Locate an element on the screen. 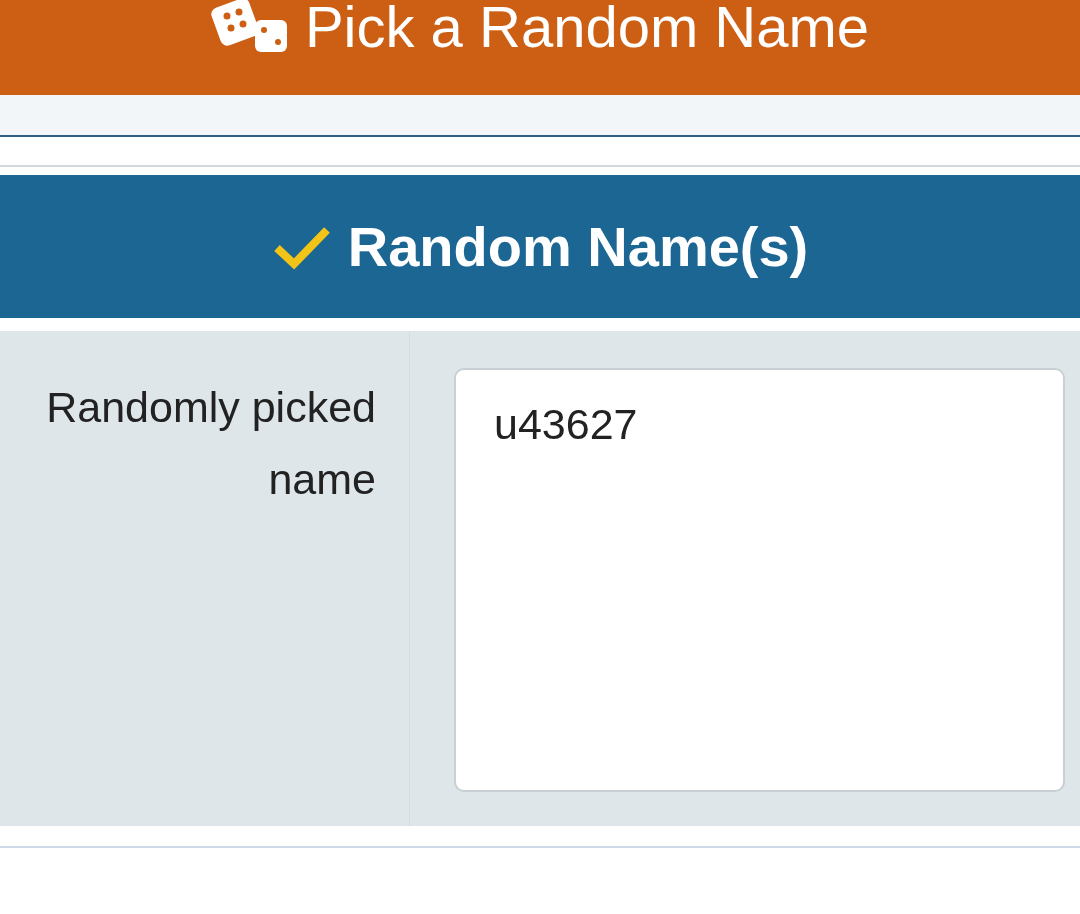 The image size is (1080, 914). page-title: Pick a Random Name is located at coordinates (587, 27).